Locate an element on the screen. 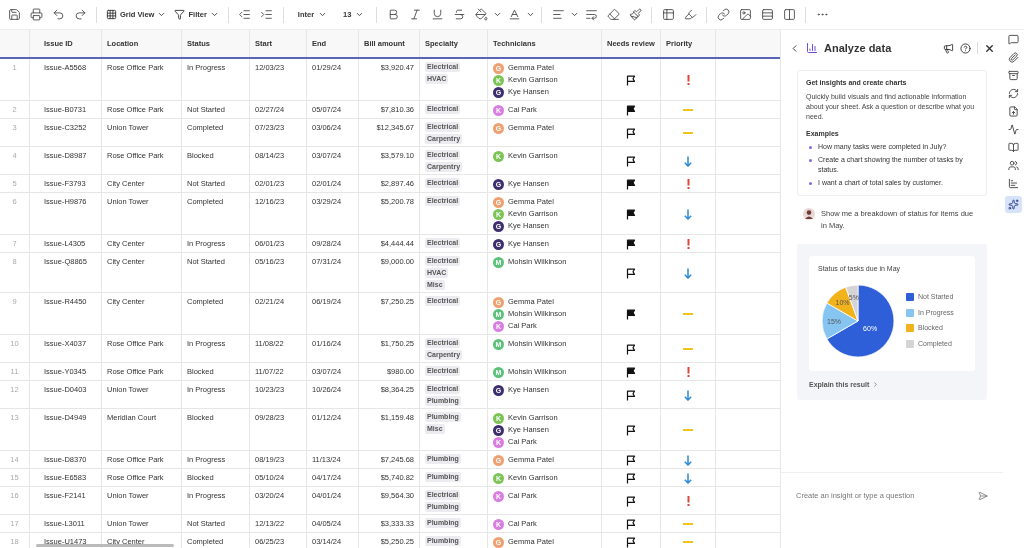 This screenshot has height=548, width=1024. people-icon is located at coordinates (1013, 165).